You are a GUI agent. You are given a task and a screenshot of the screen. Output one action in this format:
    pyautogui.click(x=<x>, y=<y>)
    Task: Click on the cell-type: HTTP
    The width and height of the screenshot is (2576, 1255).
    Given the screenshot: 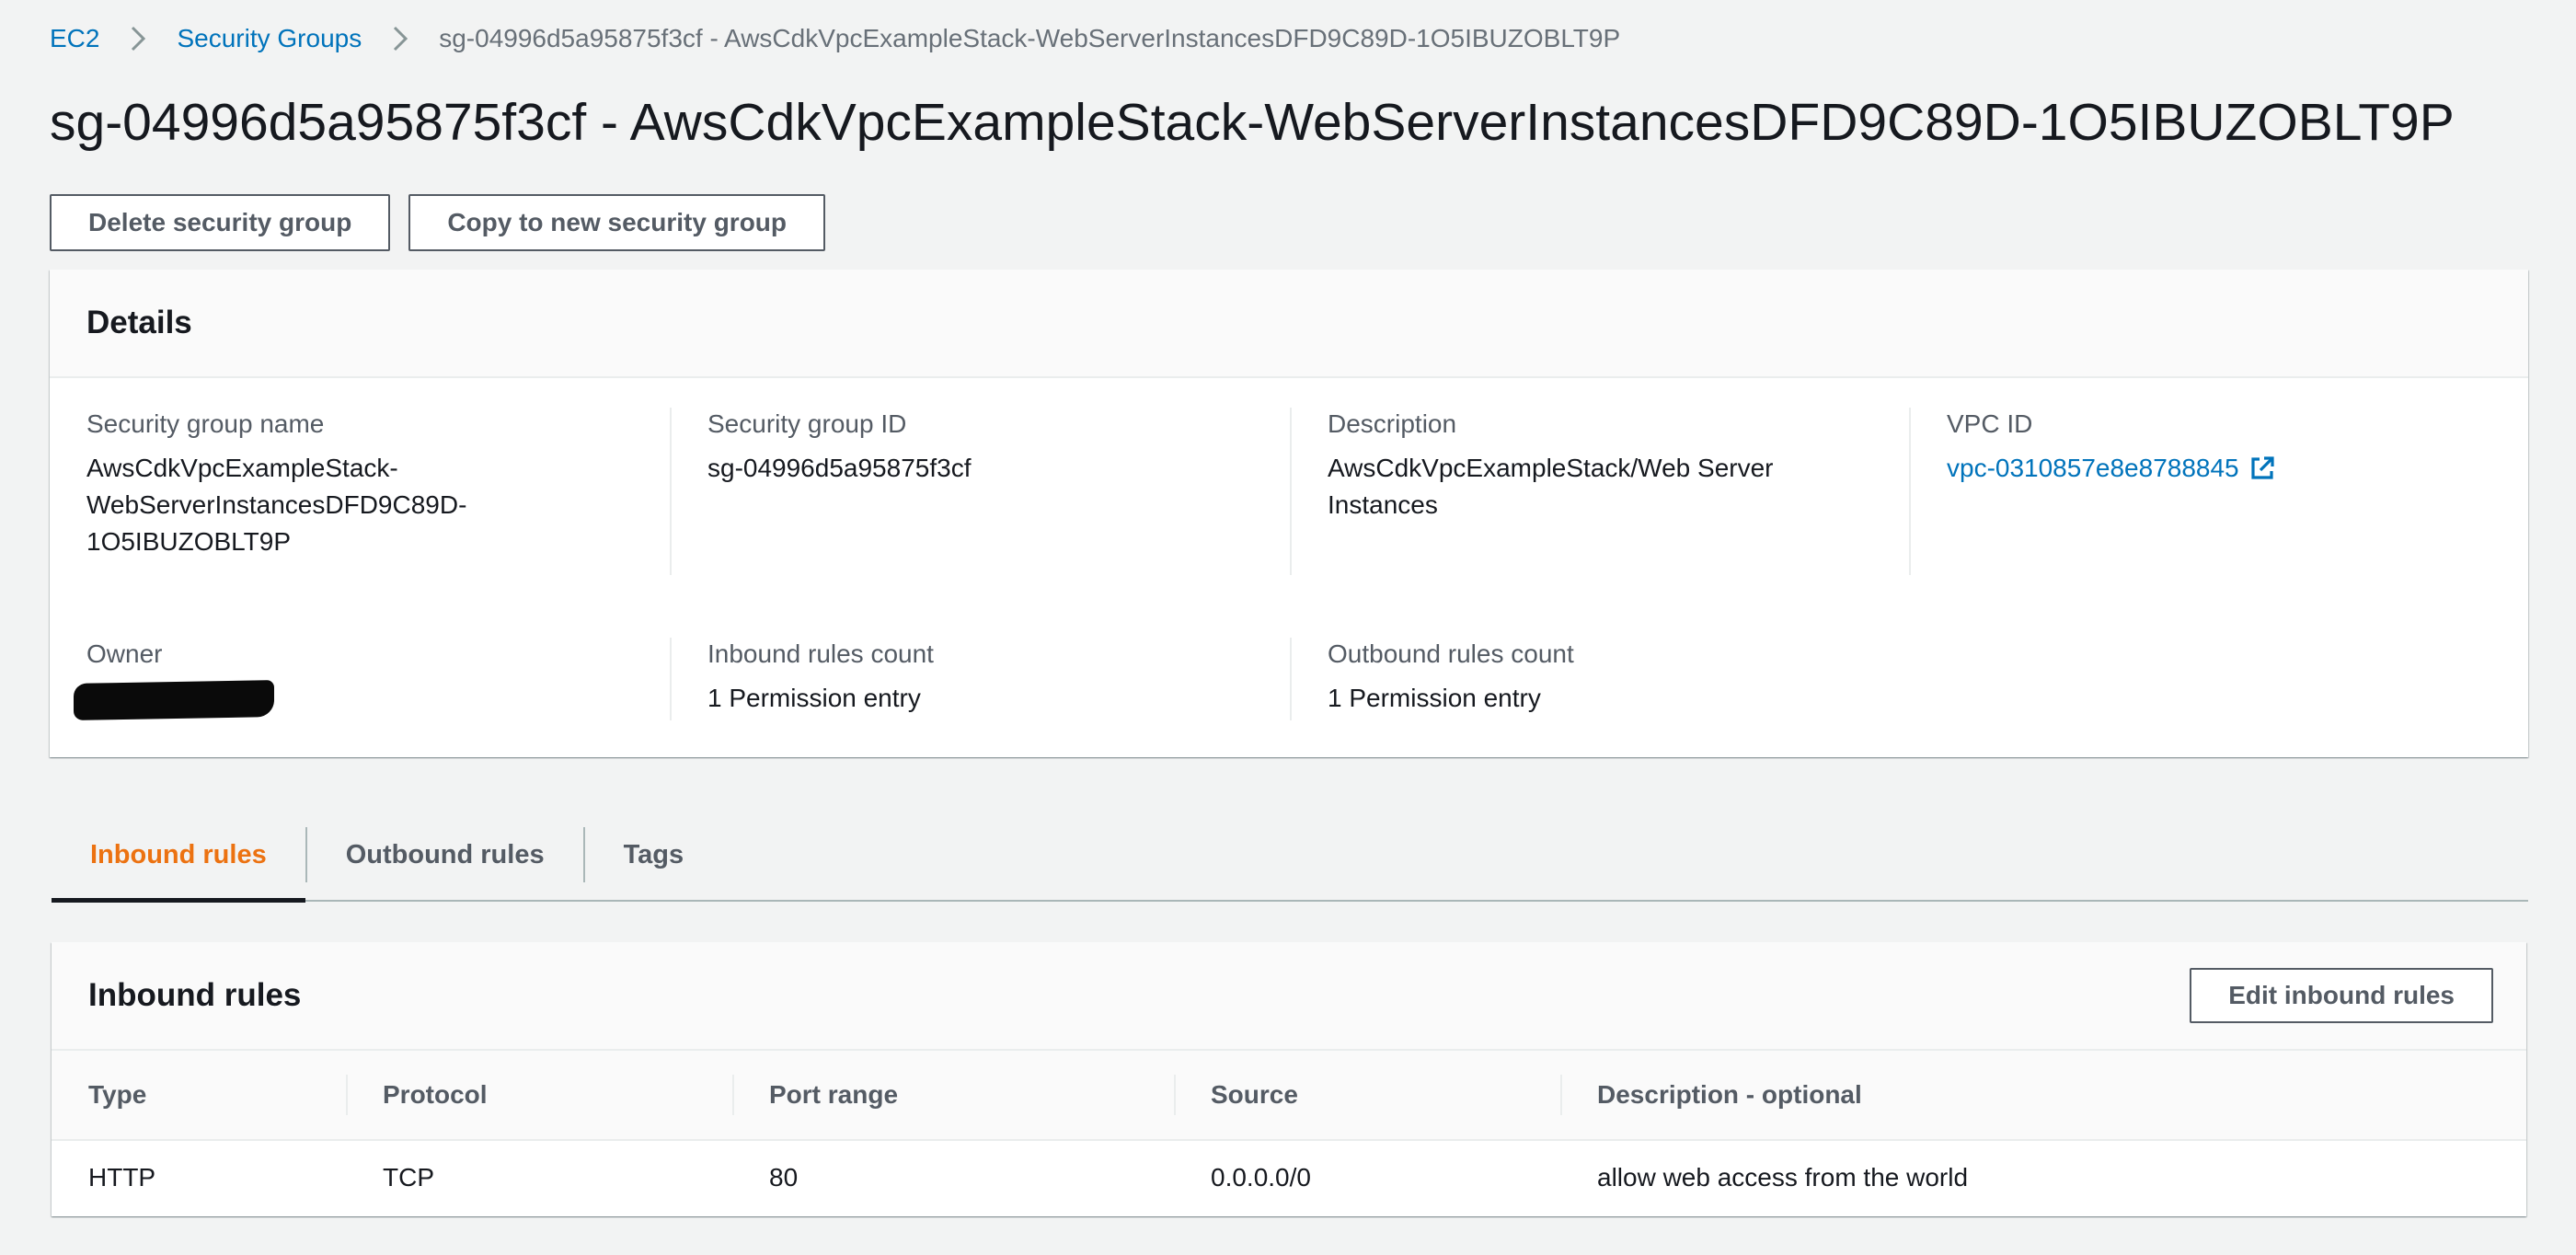 What is the action you would take?
    pyautogui.click(x=122, y=1177)
    